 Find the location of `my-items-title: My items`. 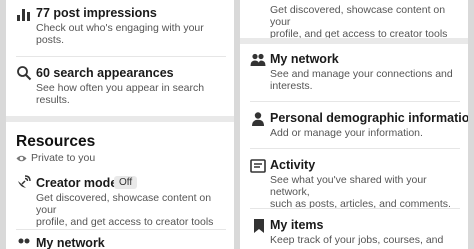

my-items-title: My items is located at coordinates (297, 225).